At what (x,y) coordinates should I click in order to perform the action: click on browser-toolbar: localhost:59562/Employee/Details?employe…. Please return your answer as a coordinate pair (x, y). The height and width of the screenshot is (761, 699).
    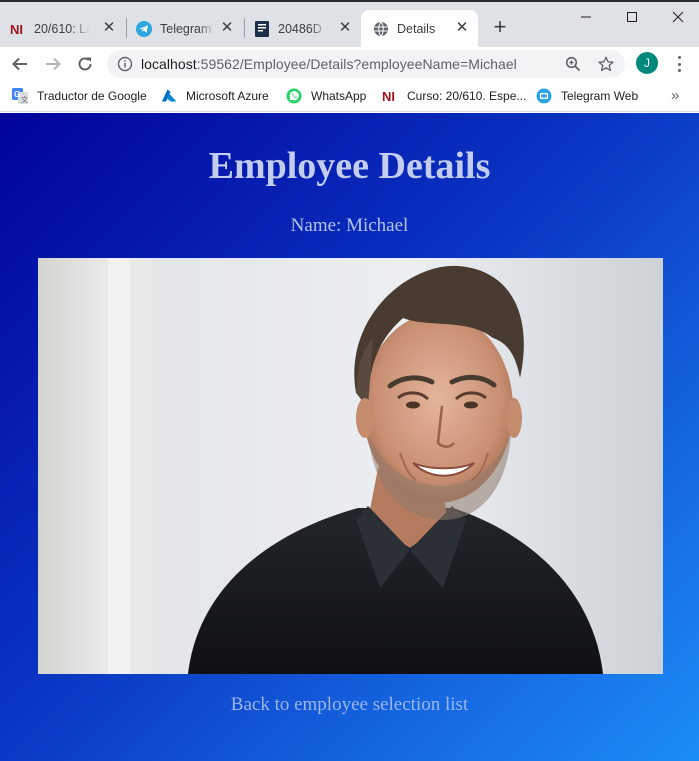
    Looking at the image, I should click on (349, 64).